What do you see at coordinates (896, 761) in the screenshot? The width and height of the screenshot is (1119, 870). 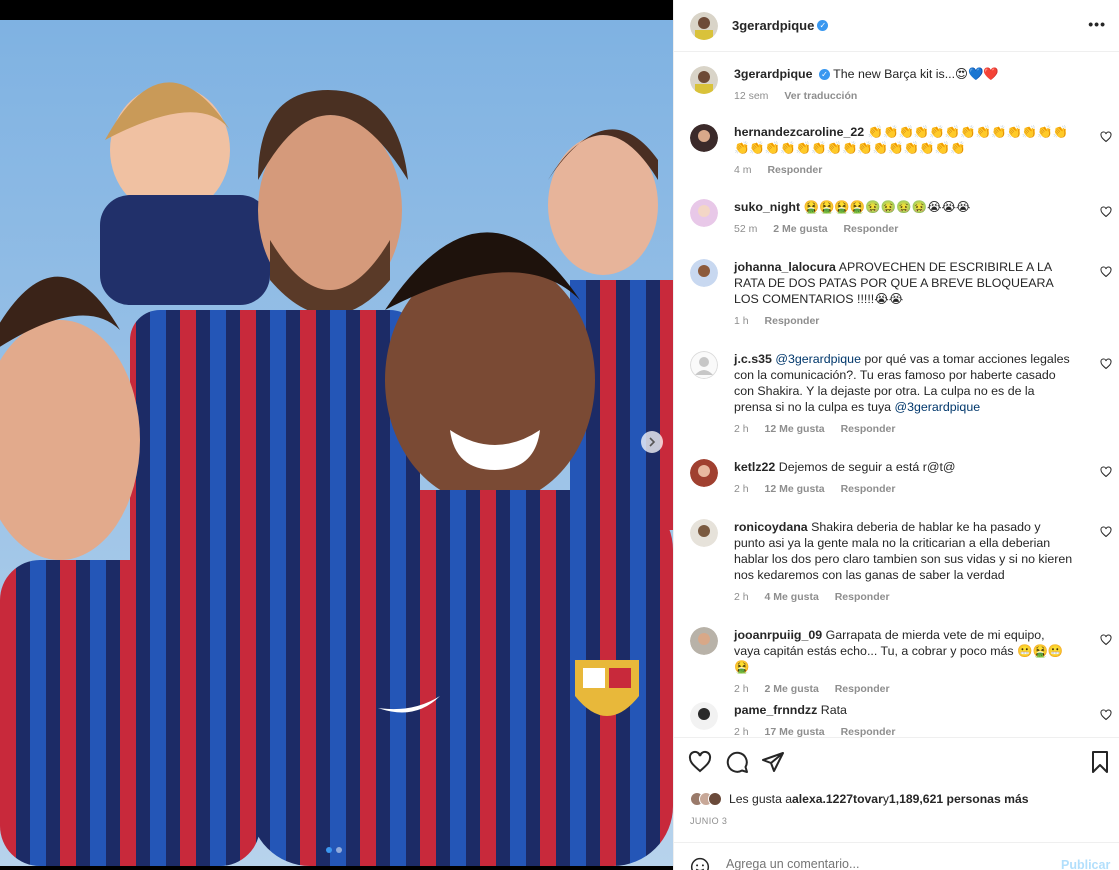 I see `post-actions` at bounding box center [896, 761].